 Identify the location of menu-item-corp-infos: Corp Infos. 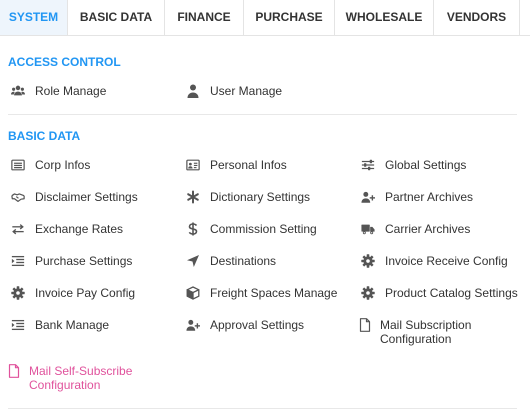
(50, 165).